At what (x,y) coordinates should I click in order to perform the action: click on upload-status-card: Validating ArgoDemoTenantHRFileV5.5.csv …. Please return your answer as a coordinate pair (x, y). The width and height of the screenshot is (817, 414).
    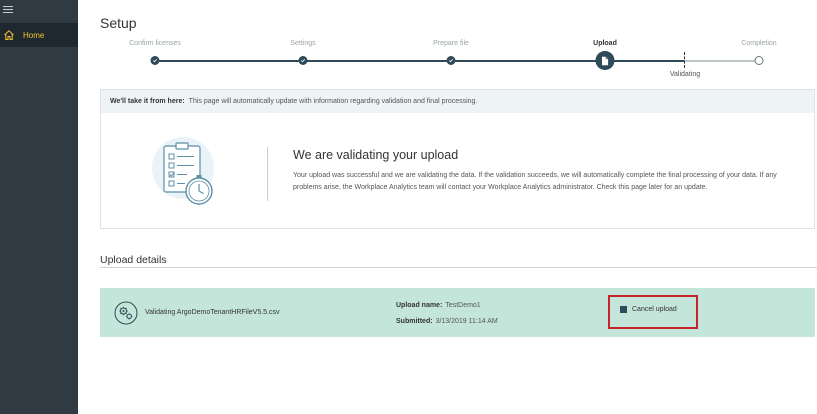
    Looking at the image, I should click on (457, 312).